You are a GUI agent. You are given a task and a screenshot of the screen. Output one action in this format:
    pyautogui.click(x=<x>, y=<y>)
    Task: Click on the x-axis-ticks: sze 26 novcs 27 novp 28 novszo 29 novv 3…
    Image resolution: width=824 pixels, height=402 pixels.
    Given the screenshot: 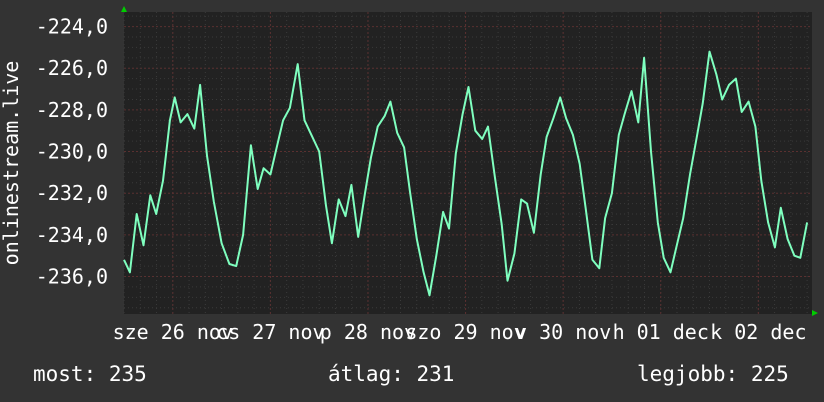 What is the action you would take?
    pyautogui.click(x=460, y=332)
    